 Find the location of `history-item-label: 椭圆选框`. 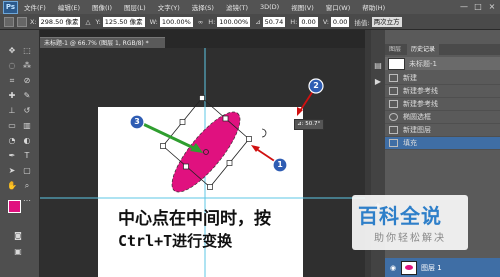

history-item-label: 椭圆选框 is located at coordinates (417, 117).